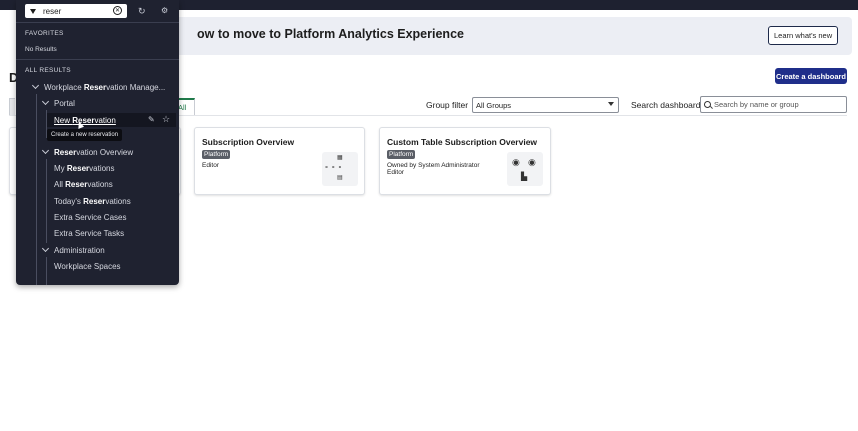  I want to click on card-title: Subscription Overview, so click(248, 142).